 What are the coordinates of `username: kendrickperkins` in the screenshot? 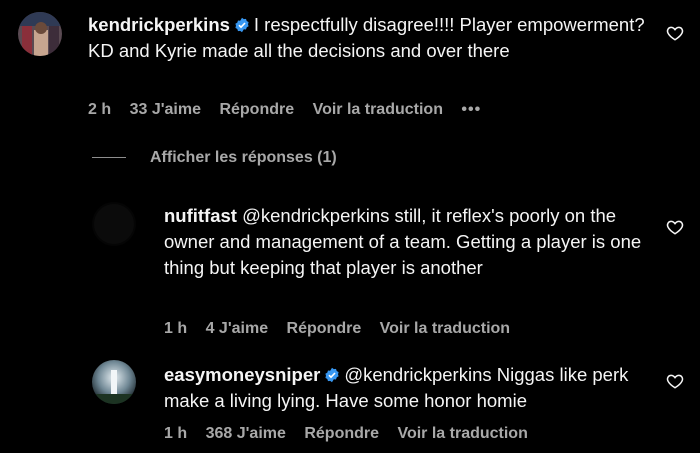 It's located at (159, 24).